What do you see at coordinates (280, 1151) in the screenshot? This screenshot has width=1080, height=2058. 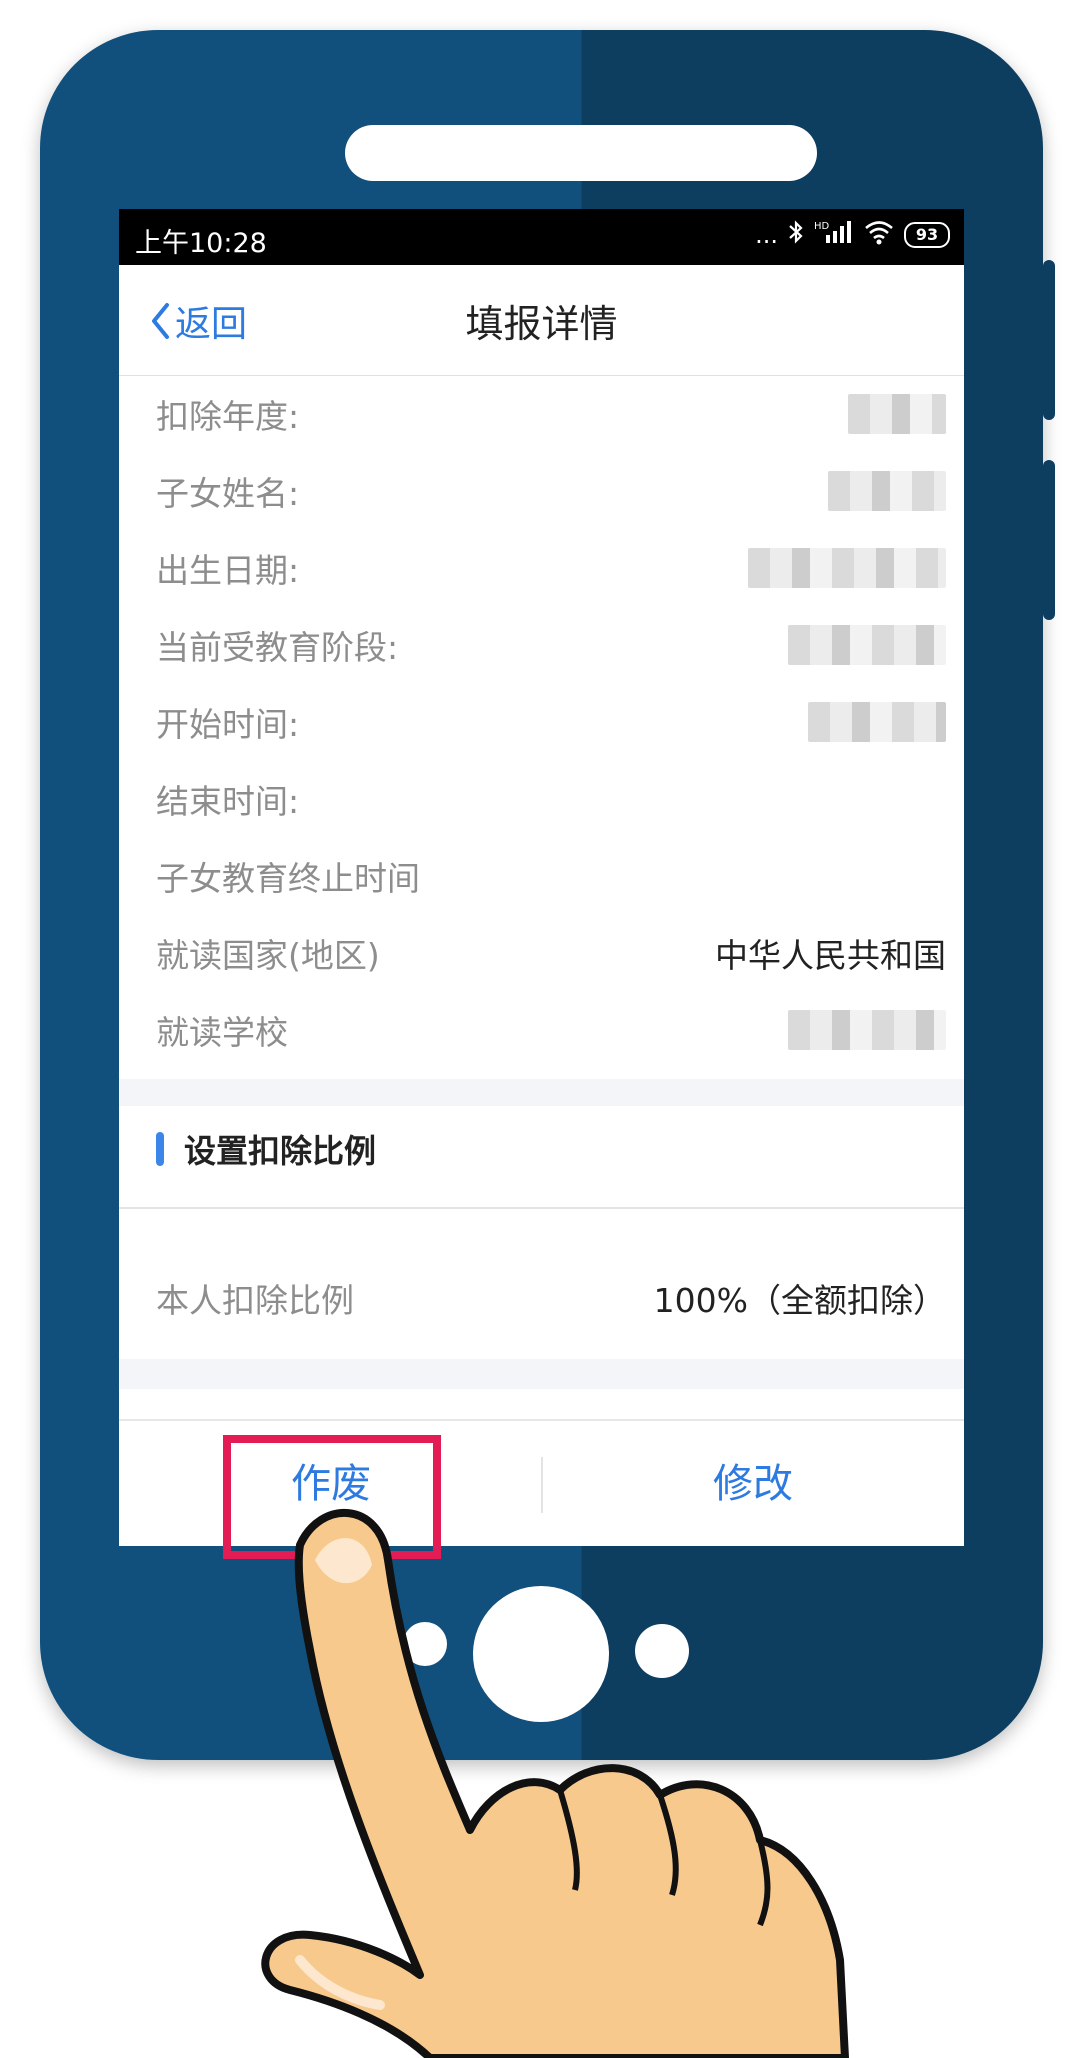 I see `section-title-text: 设置扣除比例` at bounding box center [280, 1151].